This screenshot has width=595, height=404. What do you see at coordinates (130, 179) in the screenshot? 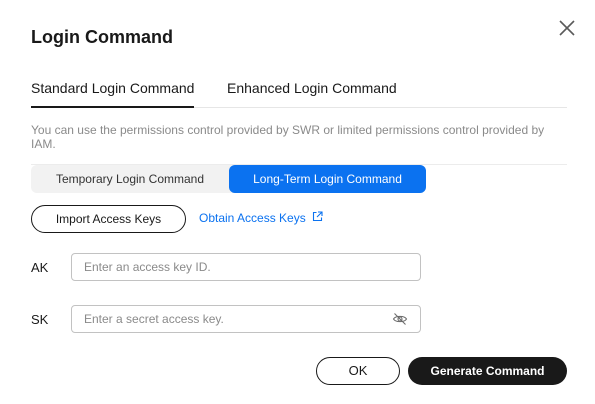
I see `segment-temporary-login-command: Temporary Login Command` at bounding box center [130, 179].